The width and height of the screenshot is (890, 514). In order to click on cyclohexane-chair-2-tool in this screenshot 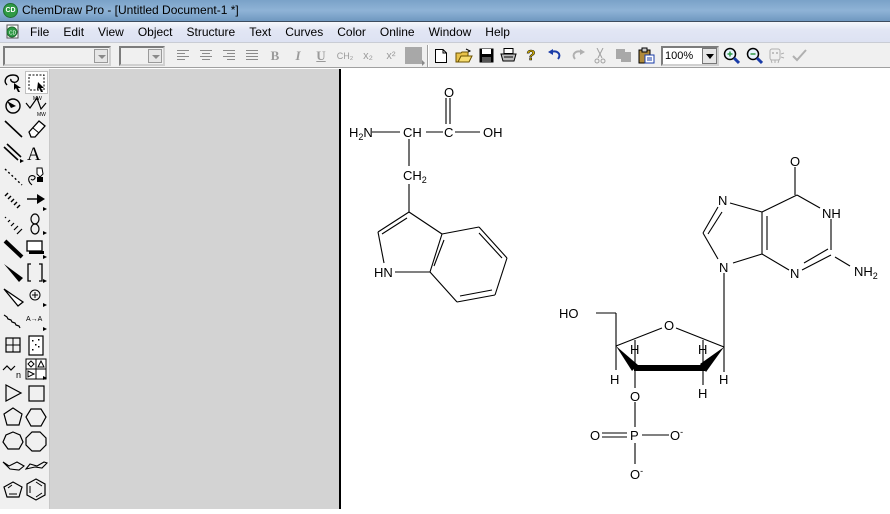, I will do `click(36, 465)`.